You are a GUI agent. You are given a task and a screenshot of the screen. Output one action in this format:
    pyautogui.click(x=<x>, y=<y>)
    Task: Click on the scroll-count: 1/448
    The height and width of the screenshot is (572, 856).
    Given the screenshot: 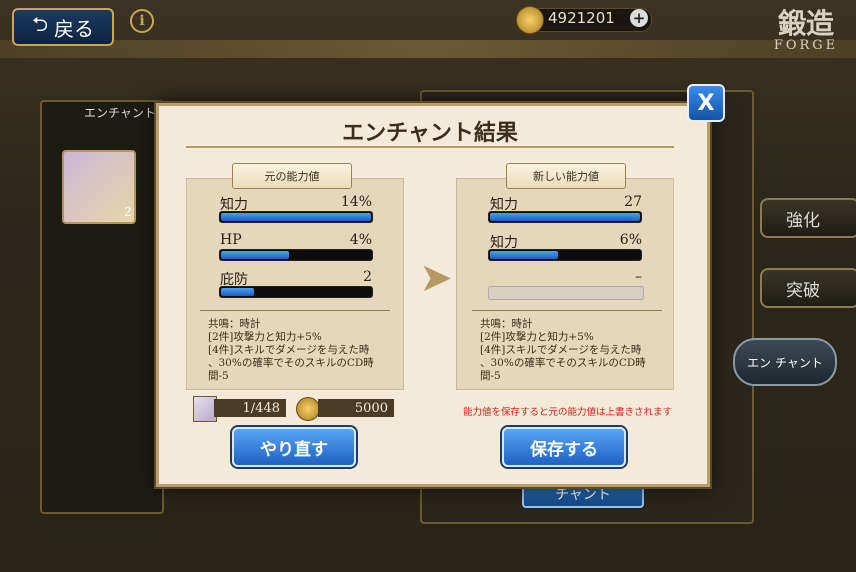 What is the action you would take?
    pyautogui.click(x=250, y=408)
    